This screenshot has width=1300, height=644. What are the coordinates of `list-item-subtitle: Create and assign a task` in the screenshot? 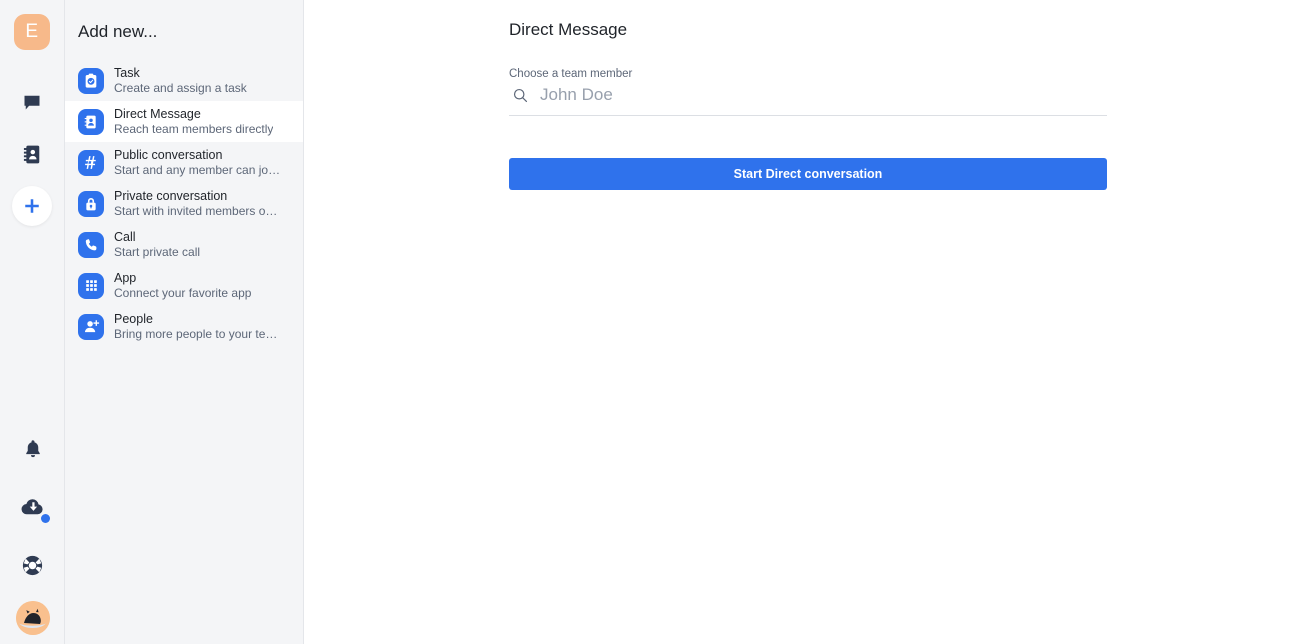 It's located at (180, 87).